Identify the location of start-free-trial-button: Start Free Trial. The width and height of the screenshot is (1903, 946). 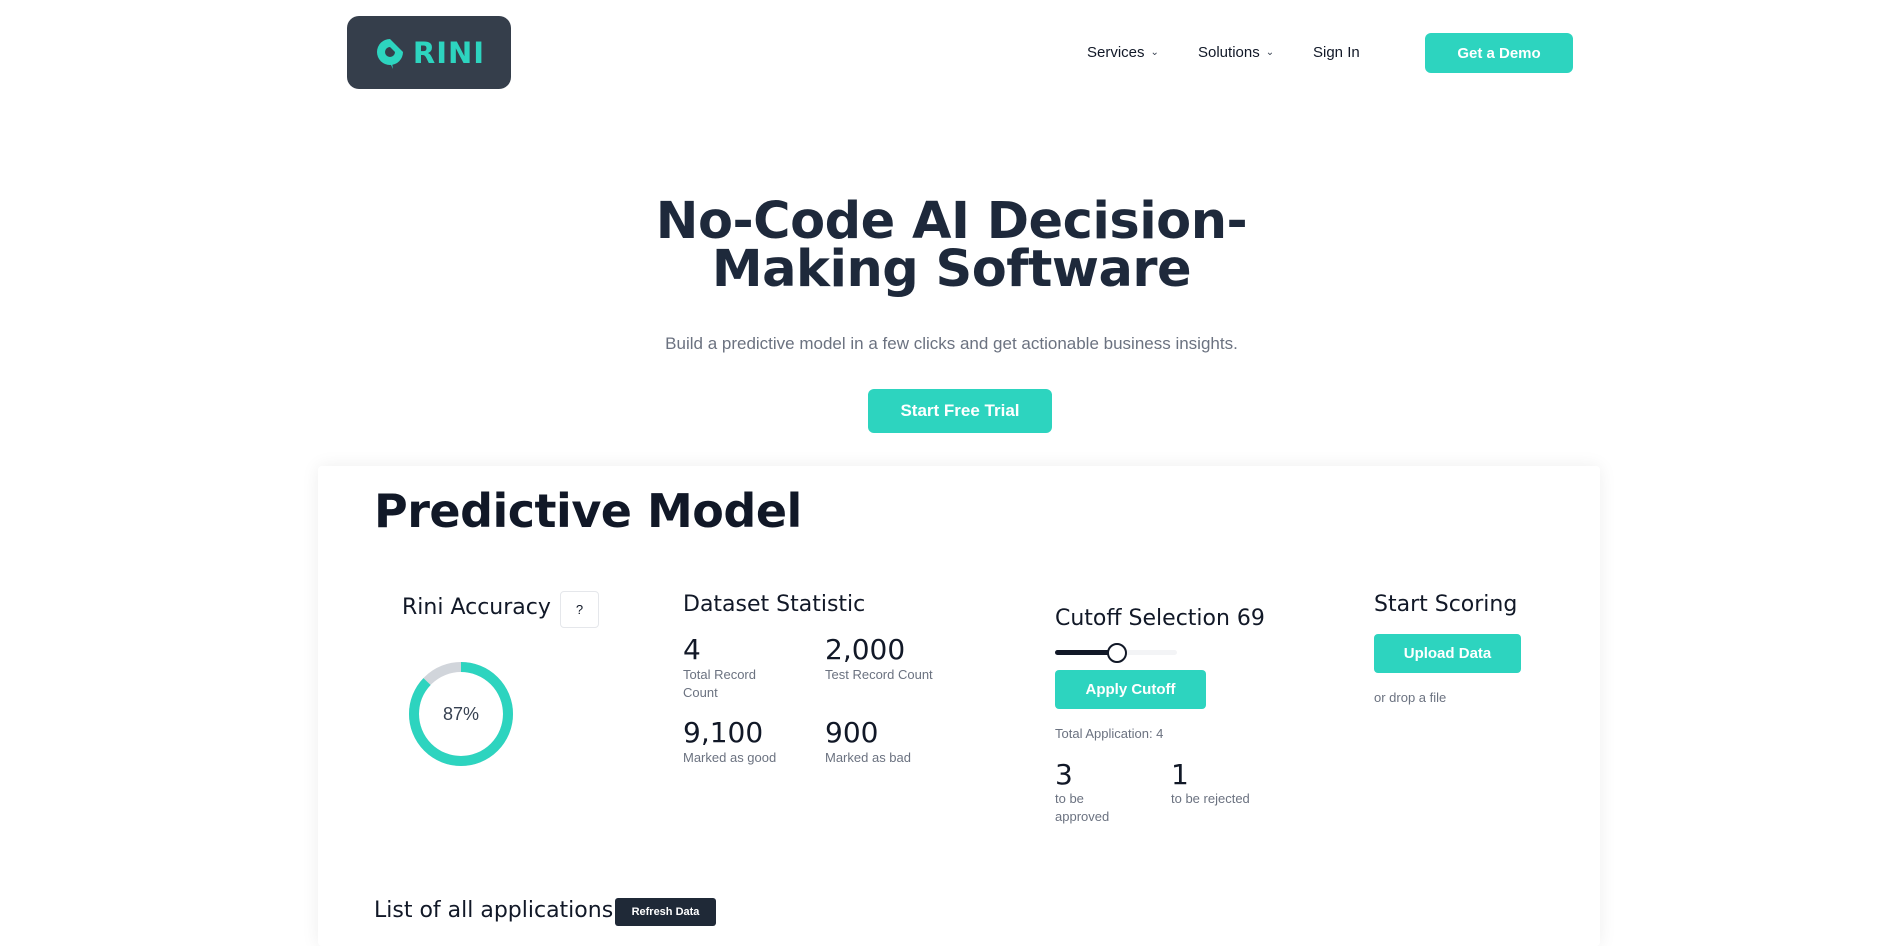
(960, 411).